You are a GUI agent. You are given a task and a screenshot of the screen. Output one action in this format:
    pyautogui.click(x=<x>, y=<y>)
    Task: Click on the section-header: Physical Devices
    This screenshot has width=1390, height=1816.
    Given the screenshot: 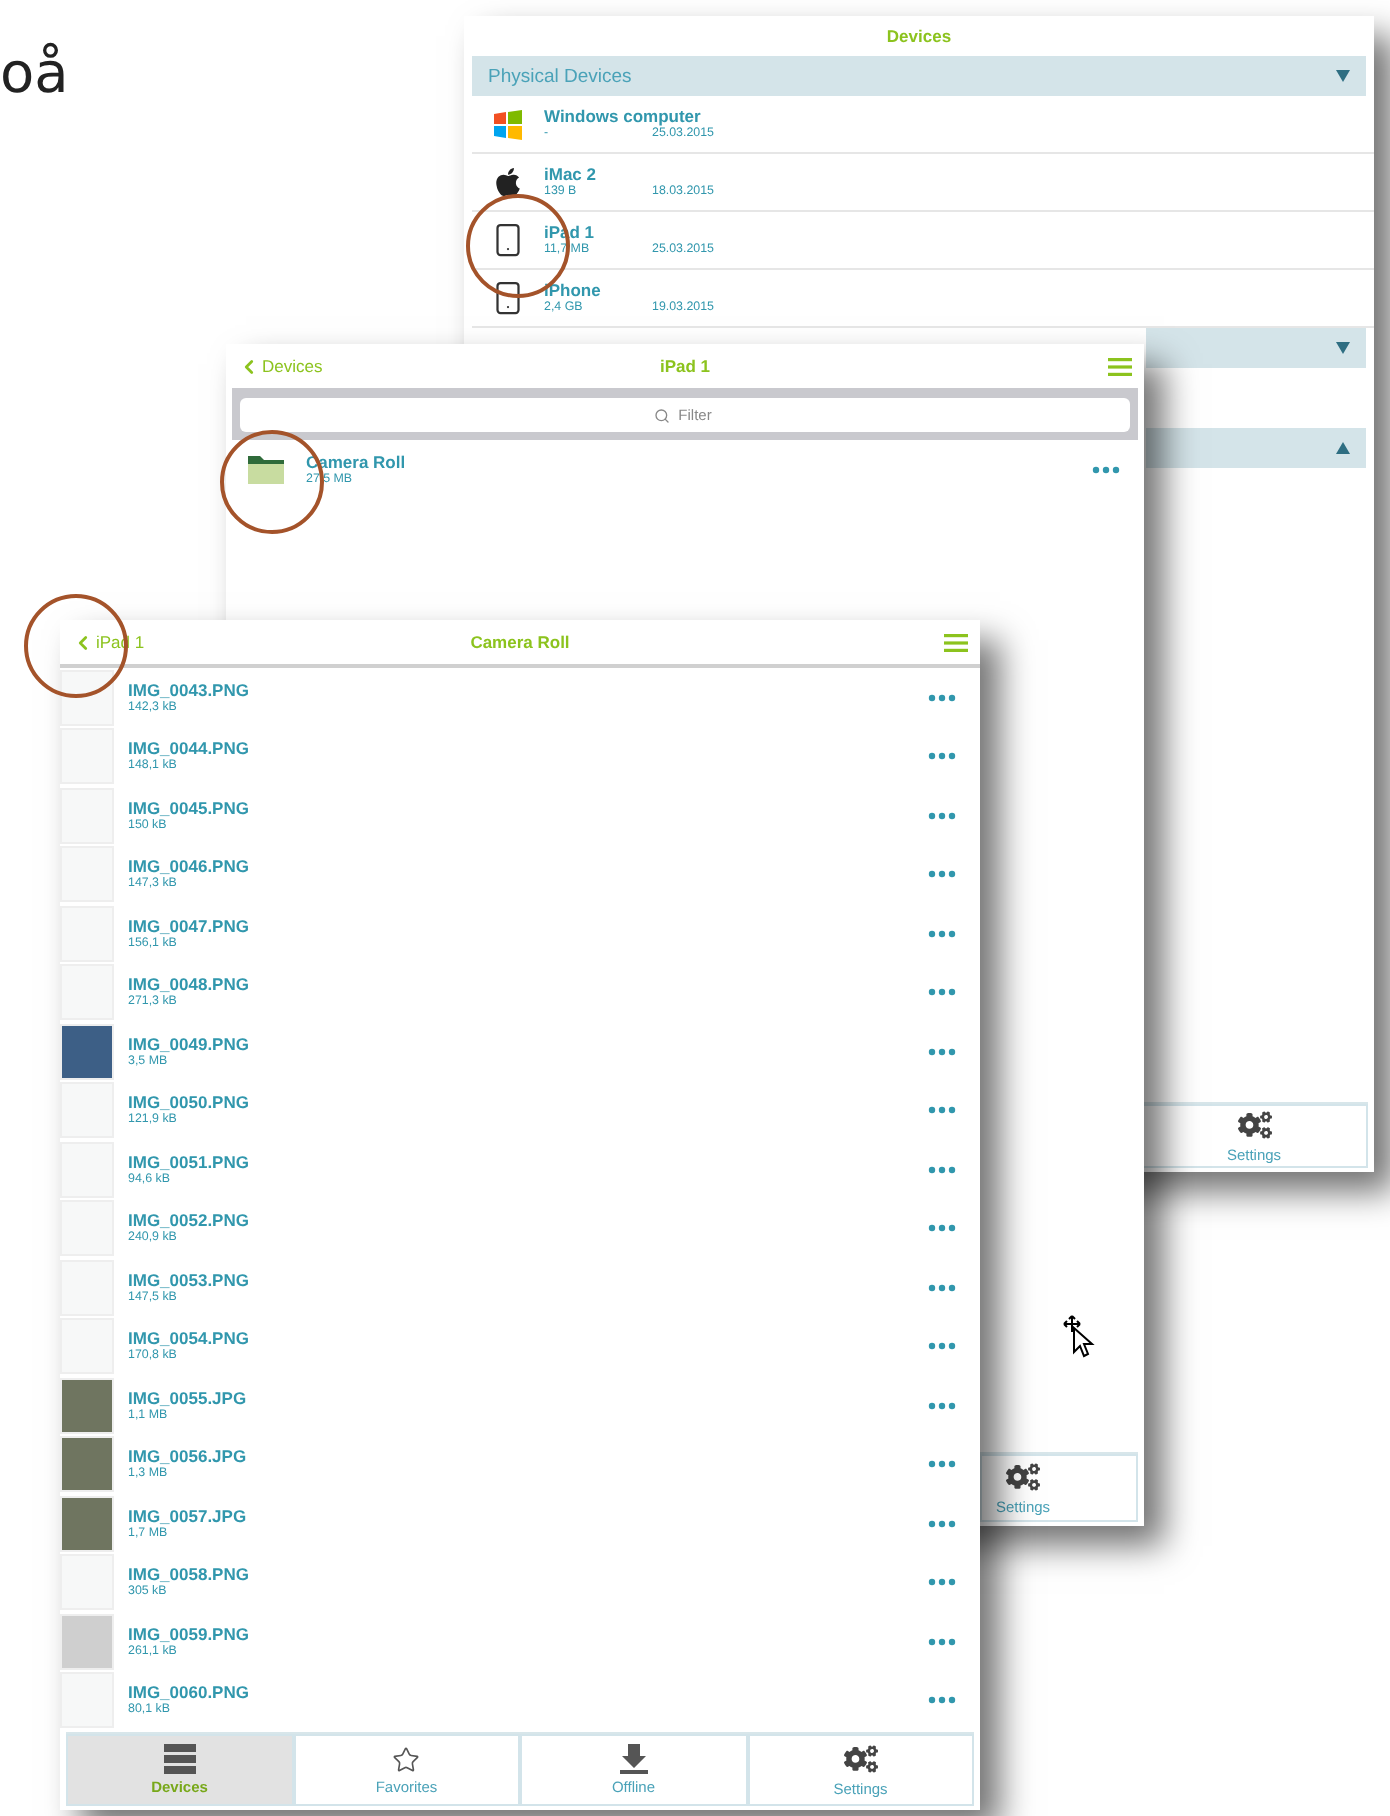 What is the action you would take?
    pyautogui.click(x=919, y=76)
    